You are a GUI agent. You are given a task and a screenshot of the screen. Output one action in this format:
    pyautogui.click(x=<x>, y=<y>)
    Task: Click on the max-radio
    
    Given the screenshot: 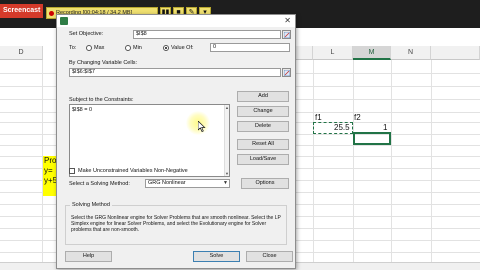 What is the action you would take?
    pyautogui.click(x=89, y=48)
    